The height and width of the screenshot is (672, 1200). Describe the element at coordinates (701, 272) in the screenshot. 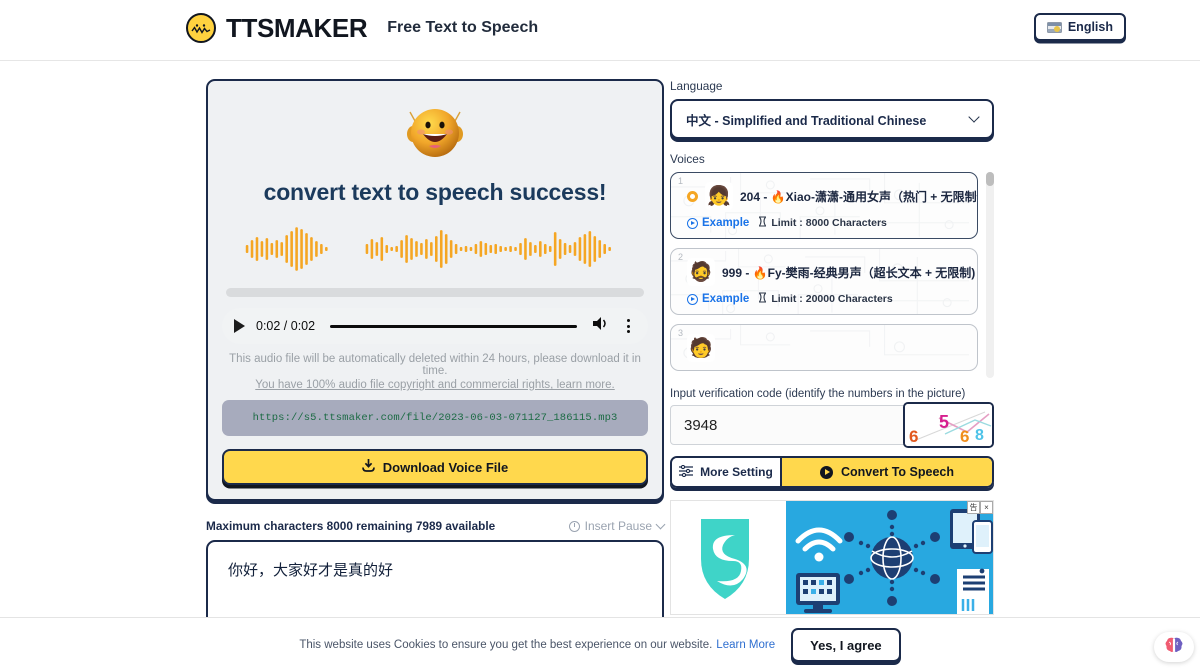

I see `voice-avatar: 🧔` at that location.